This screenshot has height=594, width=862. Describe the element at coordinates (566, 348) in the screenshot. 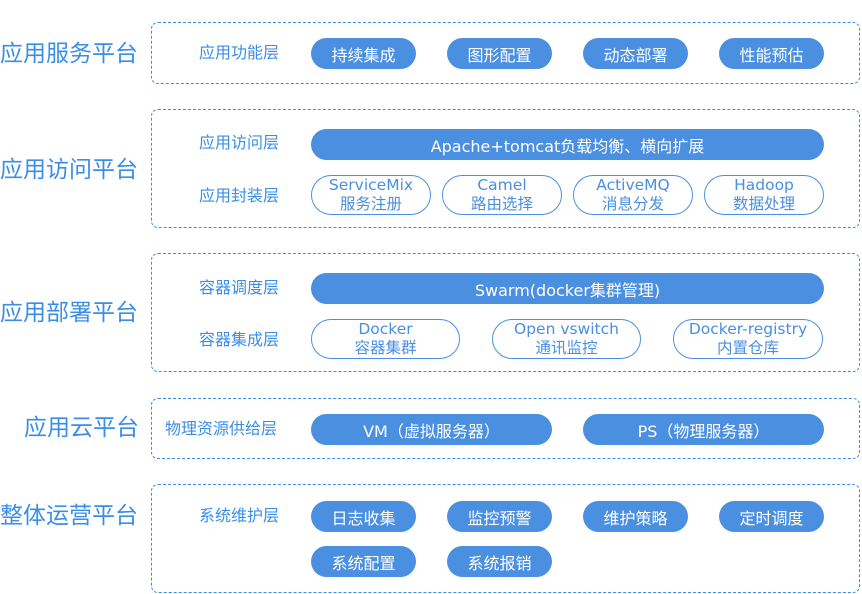

I see `item-open-vswitch-bottom: 通讯监控` at that location.